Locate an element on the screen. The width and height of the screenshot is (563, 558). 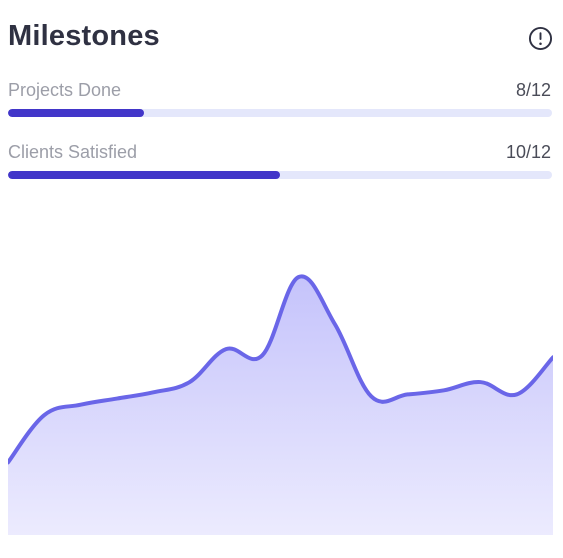
info-circle-icon is located at coordinates (540, 38).